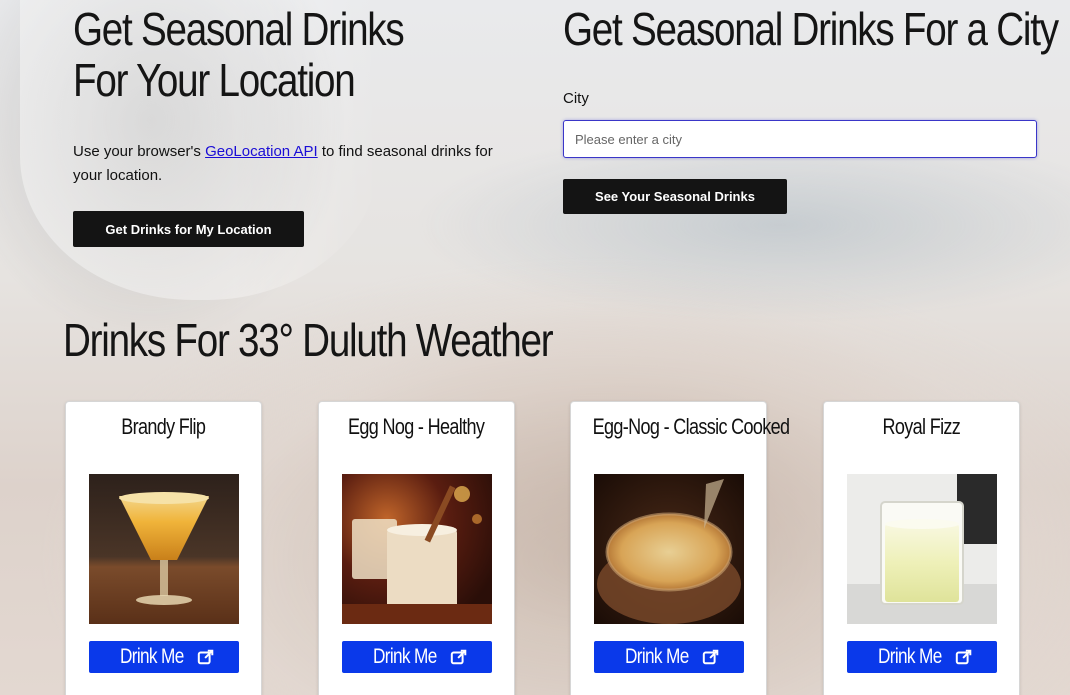  Describe the element at coordinates (921, 426) in the screenshot. I see `drink-name: Royal Fizz` at that location.